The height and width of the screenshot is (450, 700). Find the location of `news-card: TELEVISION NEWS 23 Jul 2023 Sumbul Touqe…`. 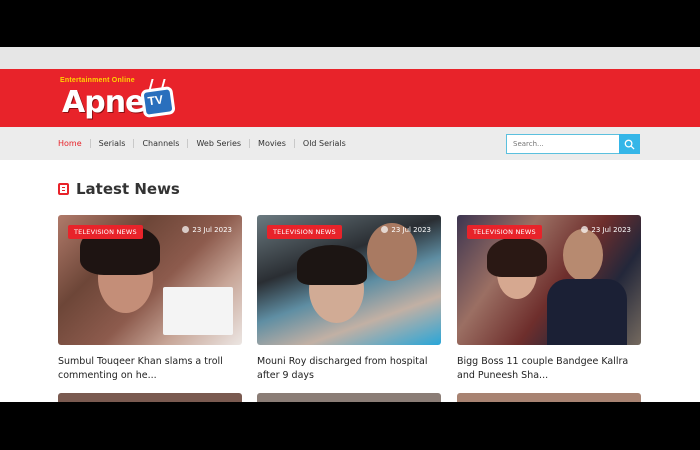

news-card: TELEVISION NEWS 23 Jul 2023 Sumbul Touqe… is located at coordinates (150, 299).